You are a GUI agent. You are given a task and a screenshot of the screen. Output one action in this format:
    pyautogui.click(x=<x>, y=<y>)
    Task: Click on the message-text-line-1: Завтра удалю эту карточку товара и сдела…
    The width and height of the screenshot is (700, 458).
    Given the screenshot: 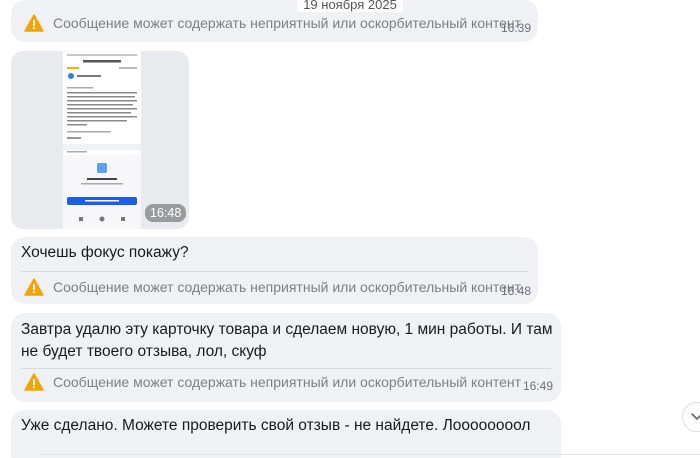 What is the action you would take?
    pyautogui.click(x=287, y=329)
    